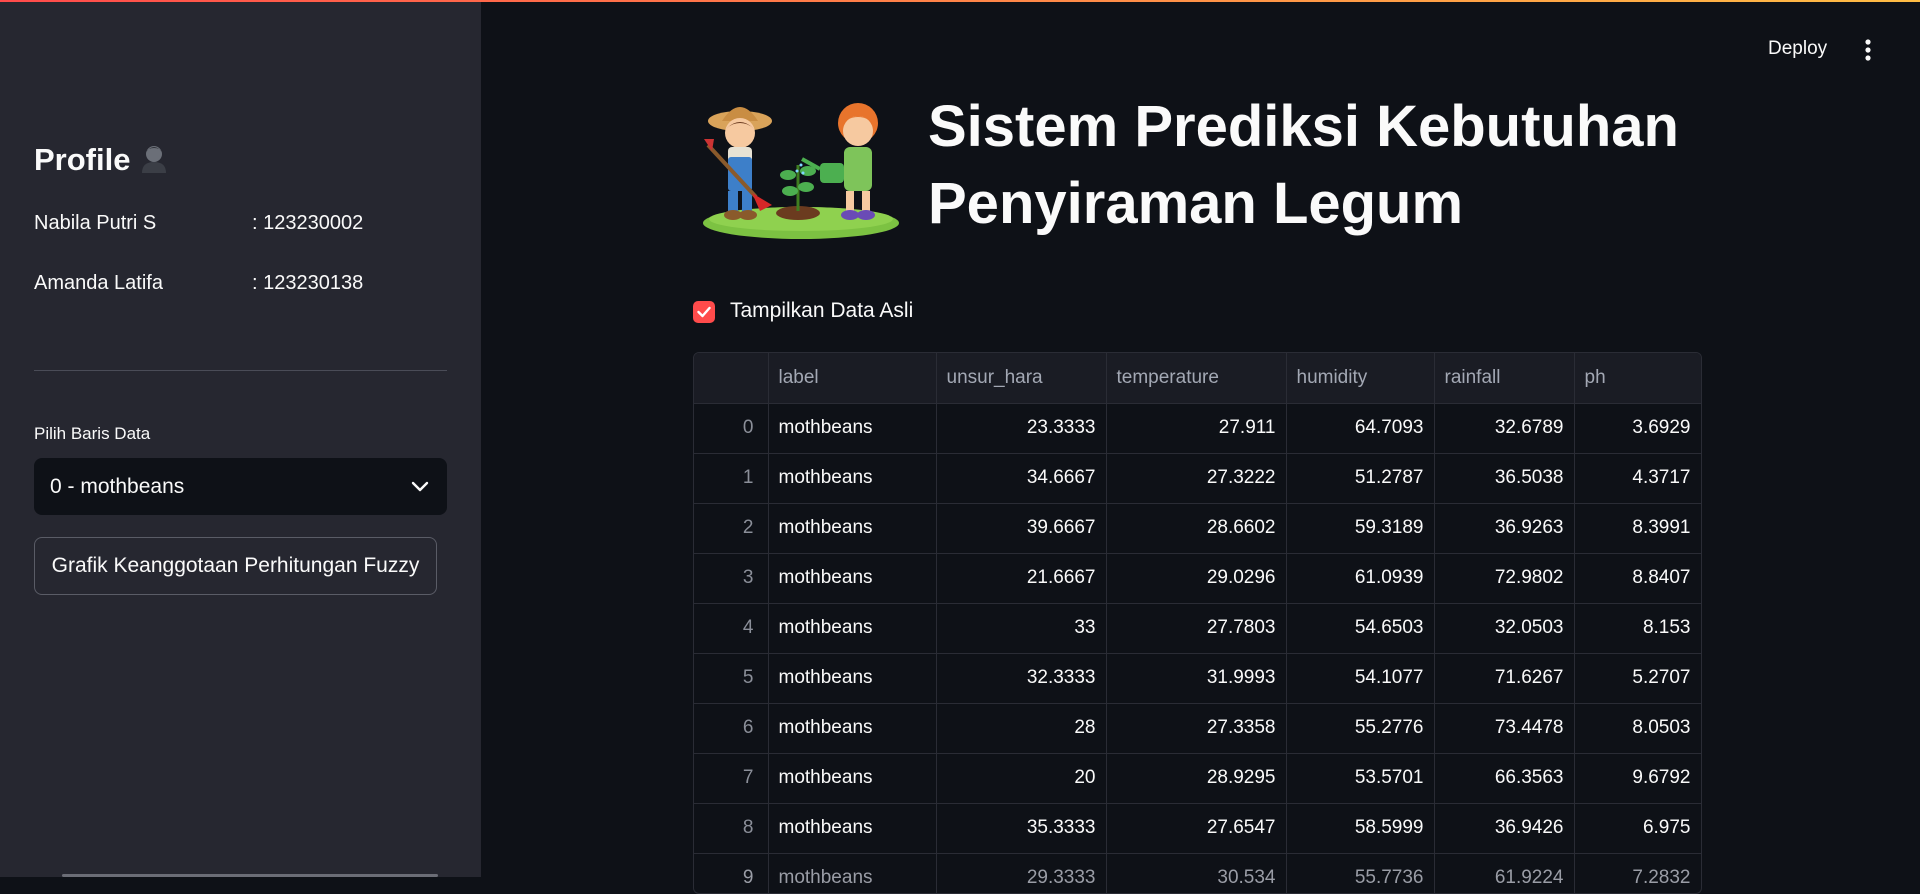 This screenshot has width=1920, height=894. I want to click on table-cell: 33, so click(1021, 628).